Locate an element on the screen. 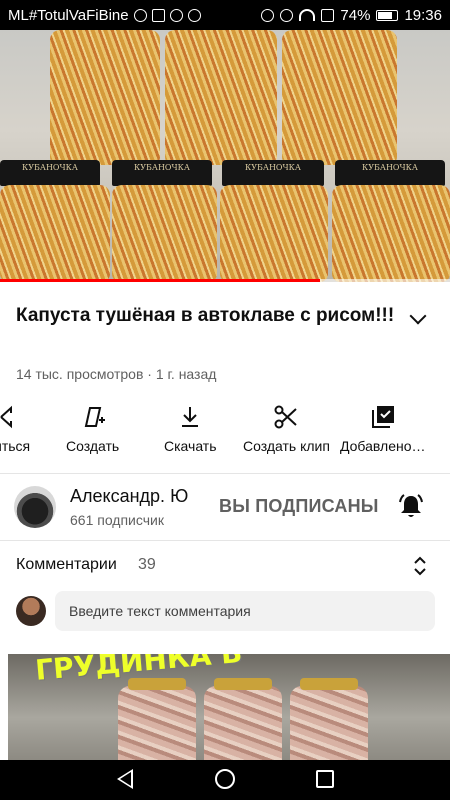  share-label: иться is located at coordinates (15, 446).